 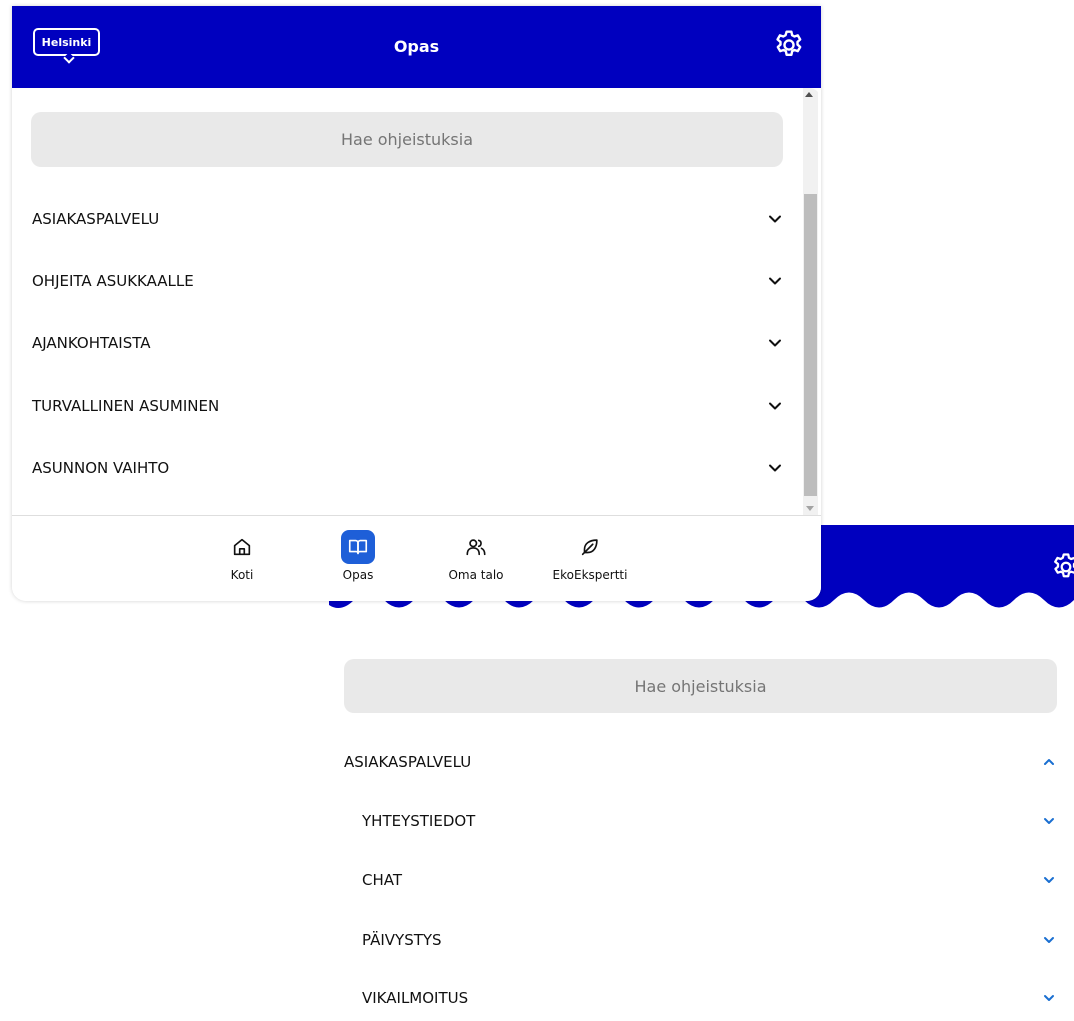 I want to click on nav-label: EkoEkspertti, so click(x=590, y=575).